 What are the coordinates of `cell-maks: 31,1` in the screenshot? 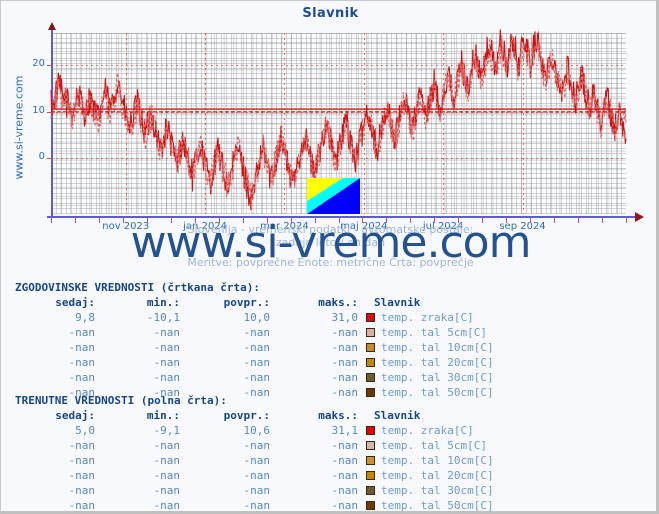 It's located at (345, 430).